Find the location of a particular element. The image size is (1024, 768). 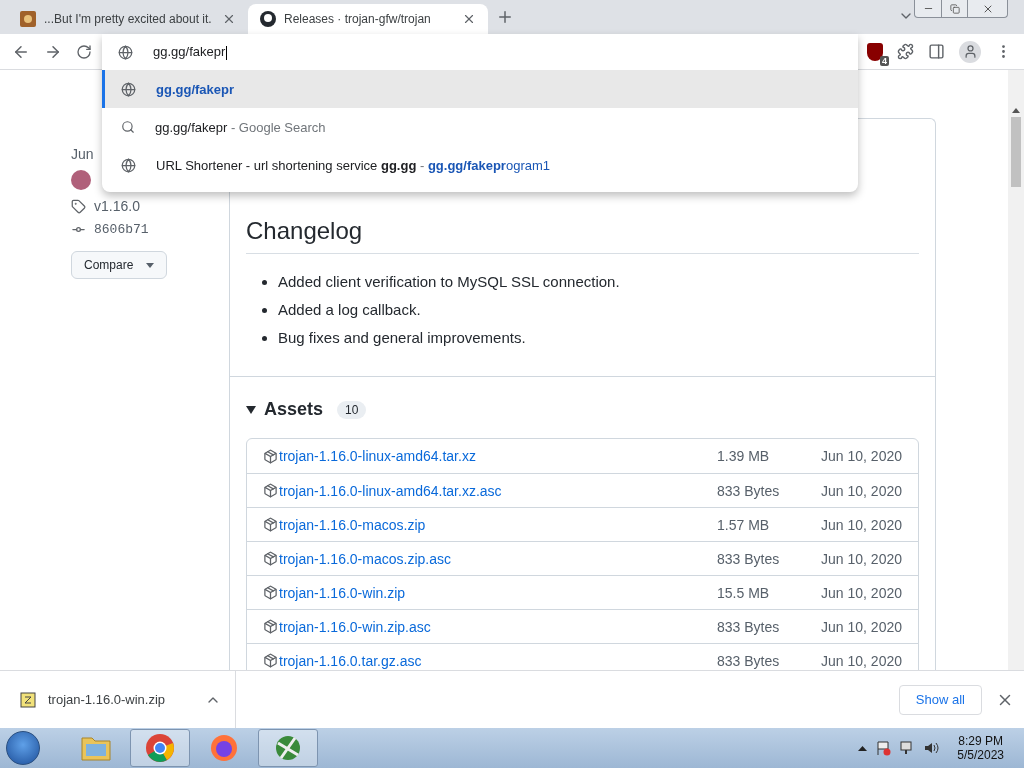

tab-title: ...But I'm pretty excited about it. is located at coordinates (128, 19).